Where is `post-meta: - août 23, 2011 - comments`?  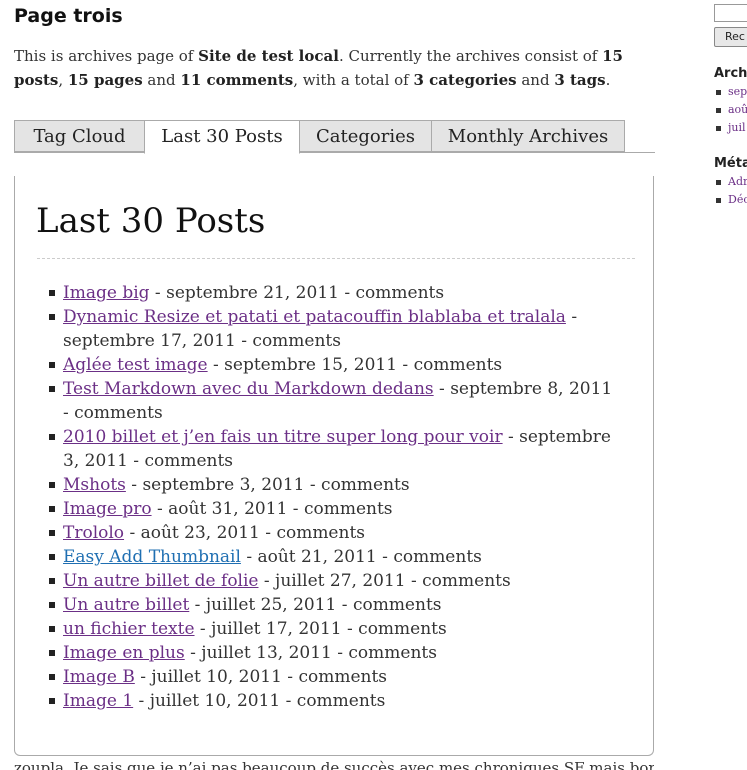 post-meta: - août 23, 2011 - comments is located at coordinates (244, 533).